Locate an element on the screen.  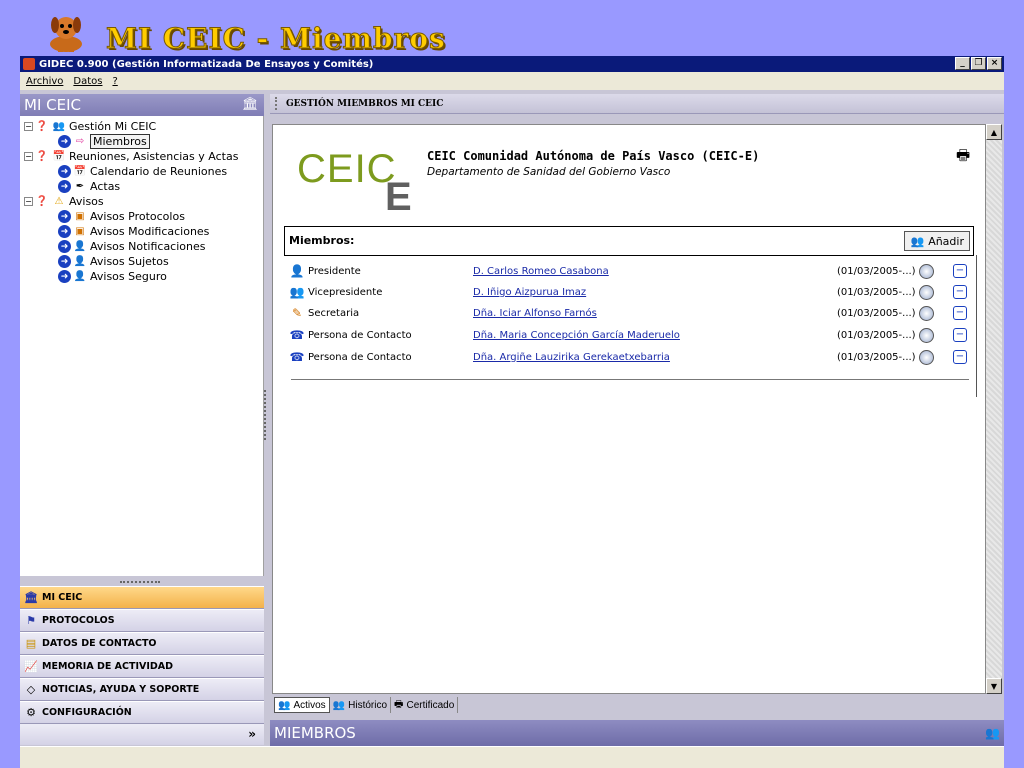
banner-title: MI CEIC - Miembros is located at coordinates (276, 39).